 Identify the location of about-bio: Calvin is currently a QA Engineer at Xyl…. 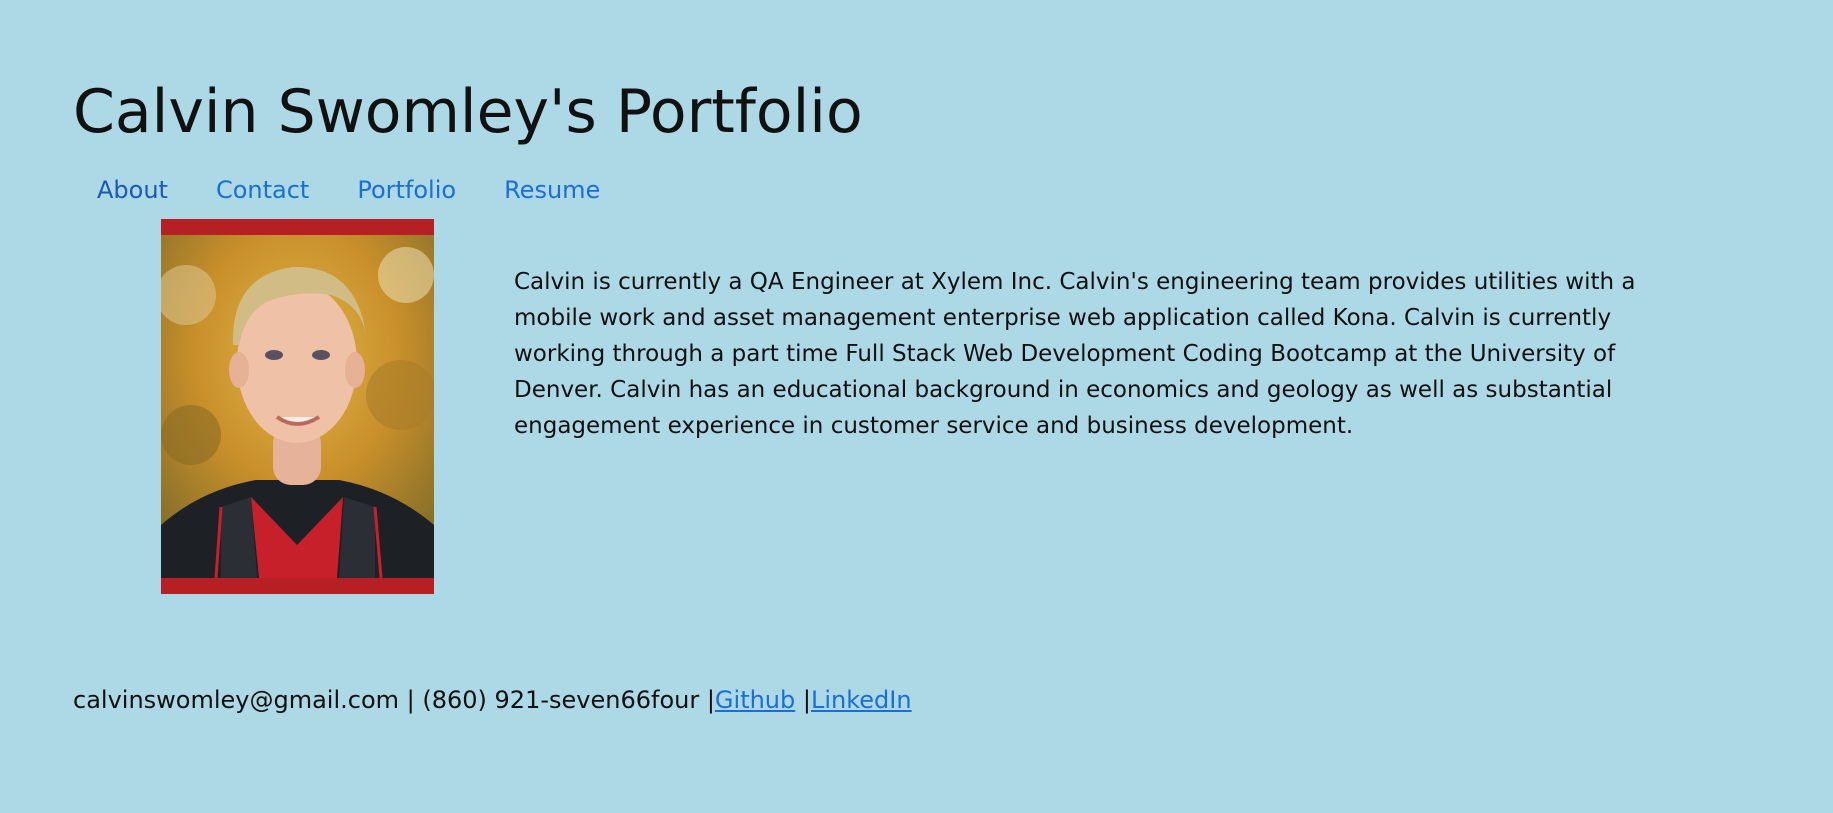
(1075, 354).